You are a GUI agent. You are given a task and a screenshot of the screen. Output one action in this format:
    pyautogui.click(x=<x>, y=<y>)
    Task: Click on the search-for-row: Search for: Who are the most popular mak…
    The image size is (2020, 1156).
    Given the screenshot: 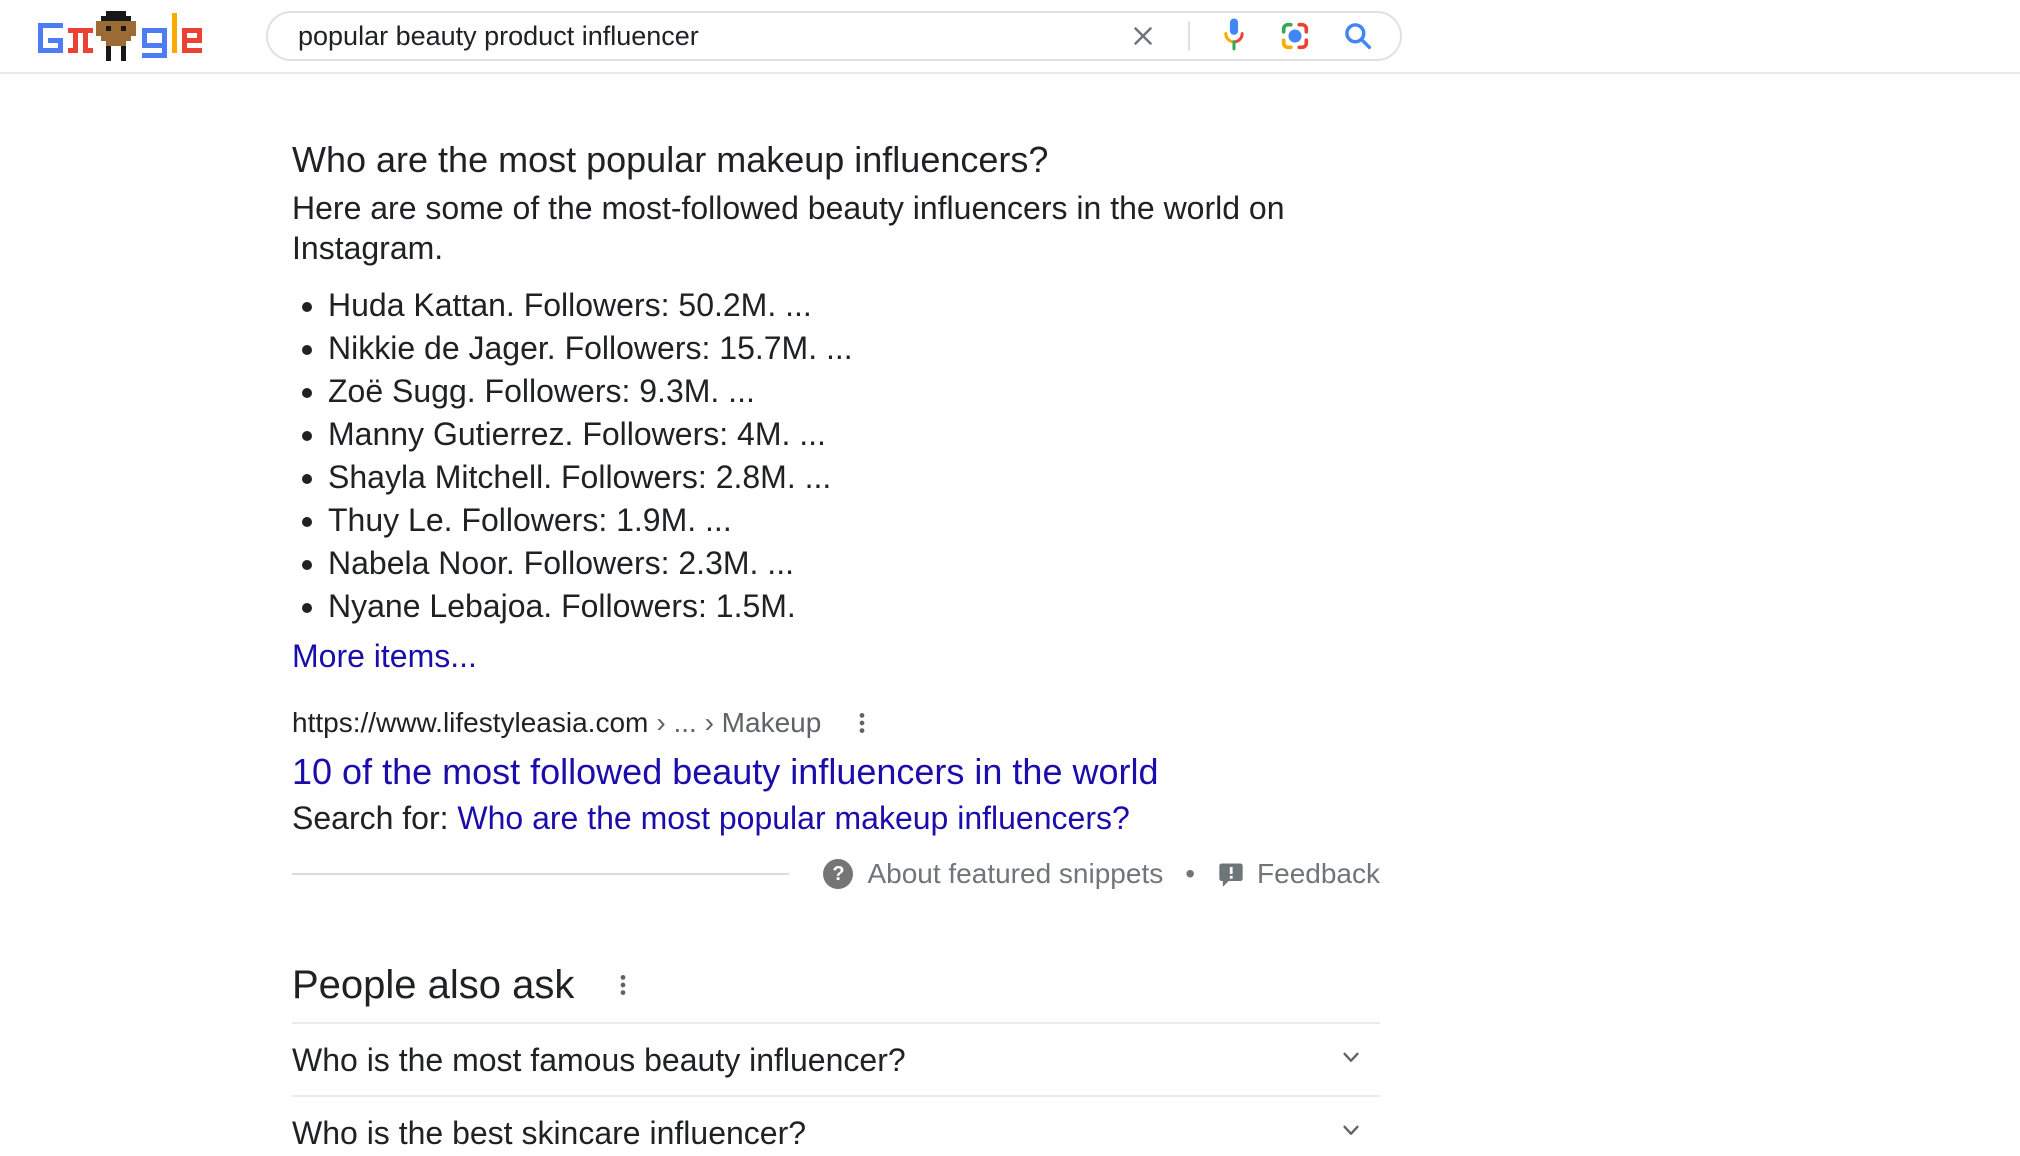 What is the action you would take?
    pyautogui.click(x=836, y=818)
    